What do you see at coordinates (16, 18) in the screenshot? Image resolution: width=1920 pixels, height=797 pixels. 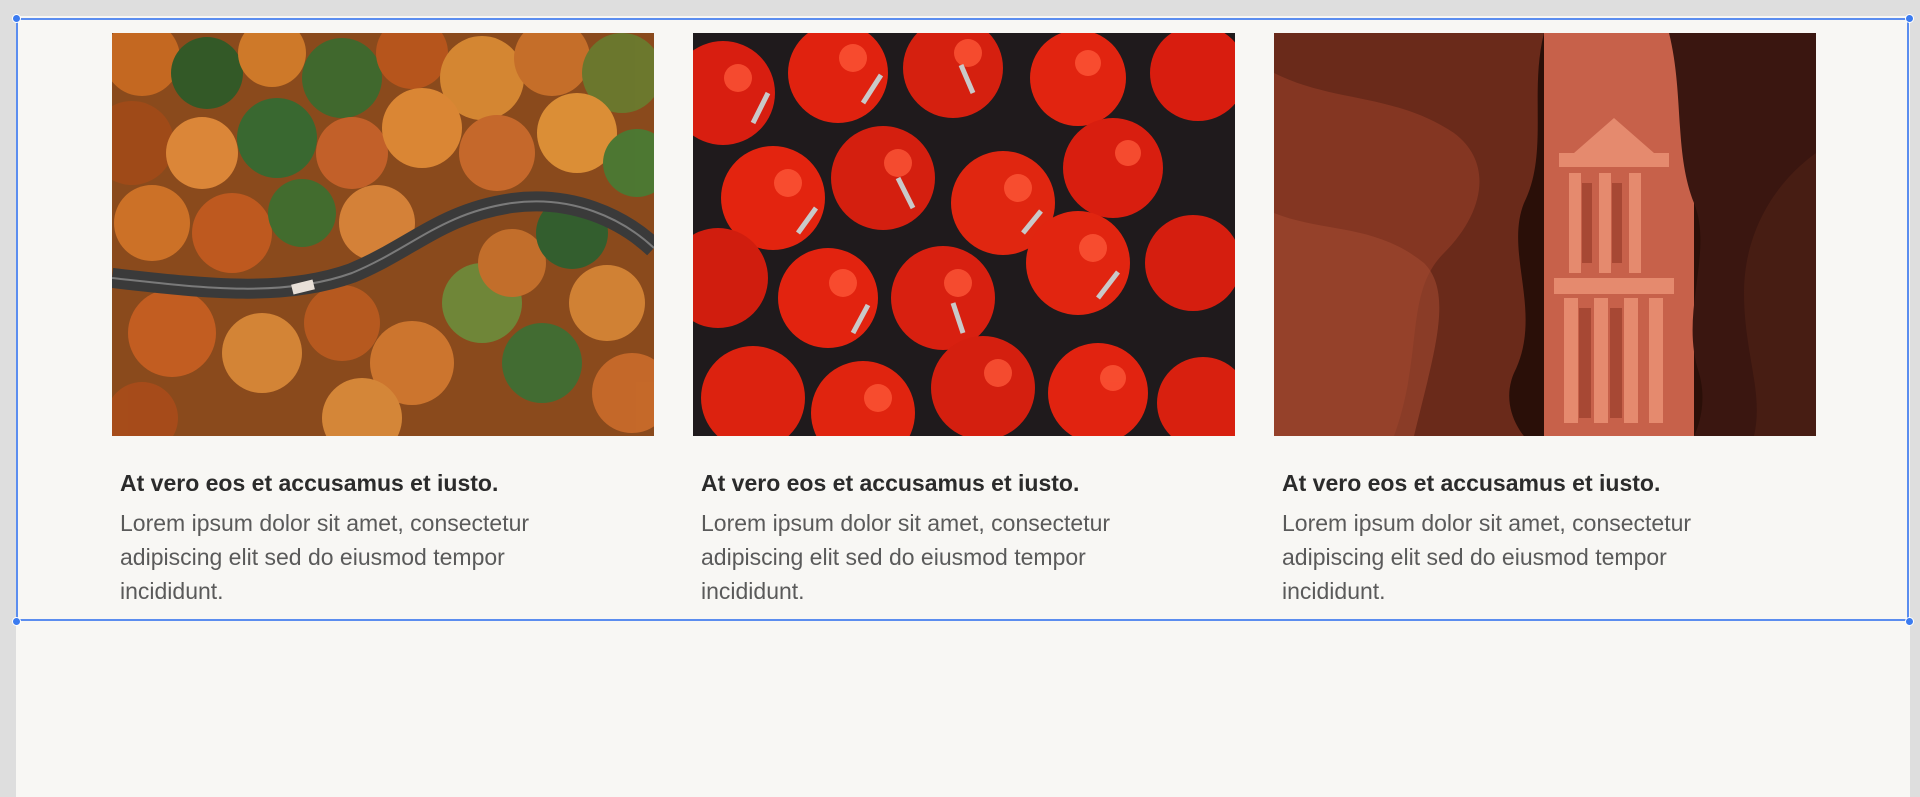 I see `resize-handle-top-left` at bounding box center [16, 18].